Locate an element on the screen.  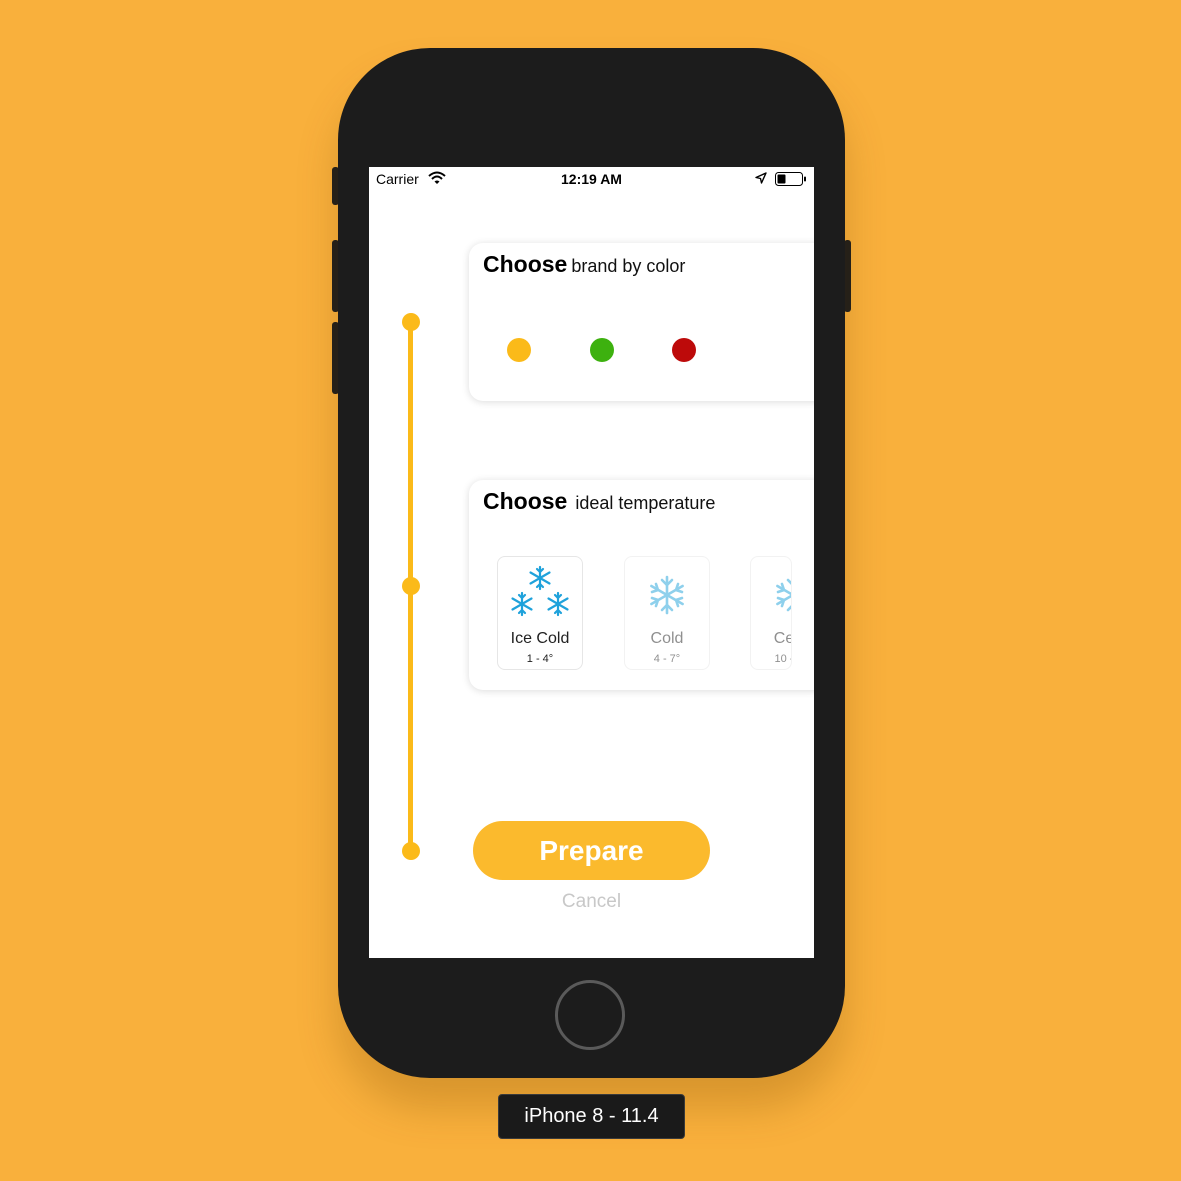
three-snowflakes-icon is located at coordinates (540, 591).